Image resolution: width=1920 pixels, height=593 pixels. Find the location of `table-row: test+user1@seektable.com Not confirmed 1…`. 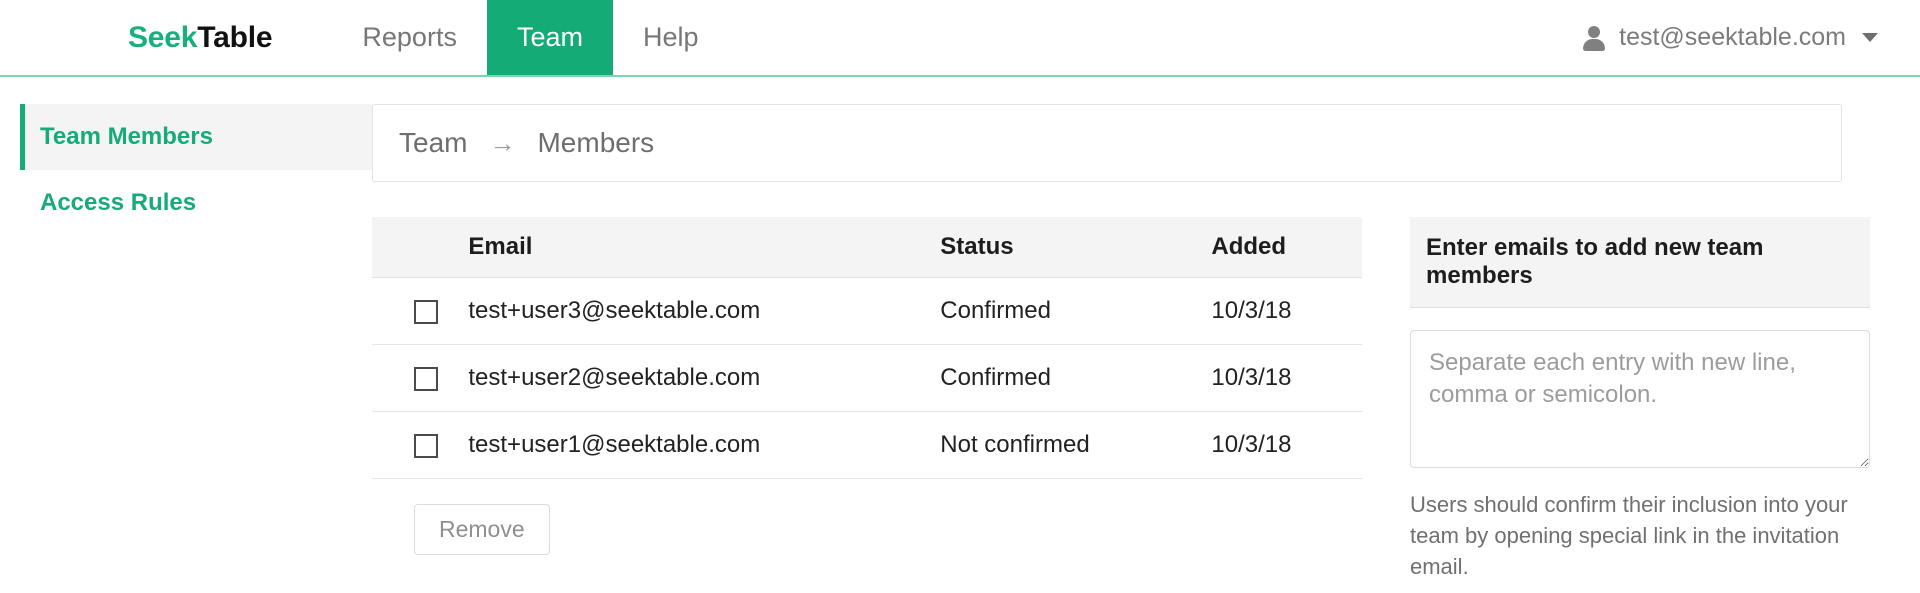

table-row: test+user1@seektable.com Not confirmed 1… is located at coordinates (867, 445).